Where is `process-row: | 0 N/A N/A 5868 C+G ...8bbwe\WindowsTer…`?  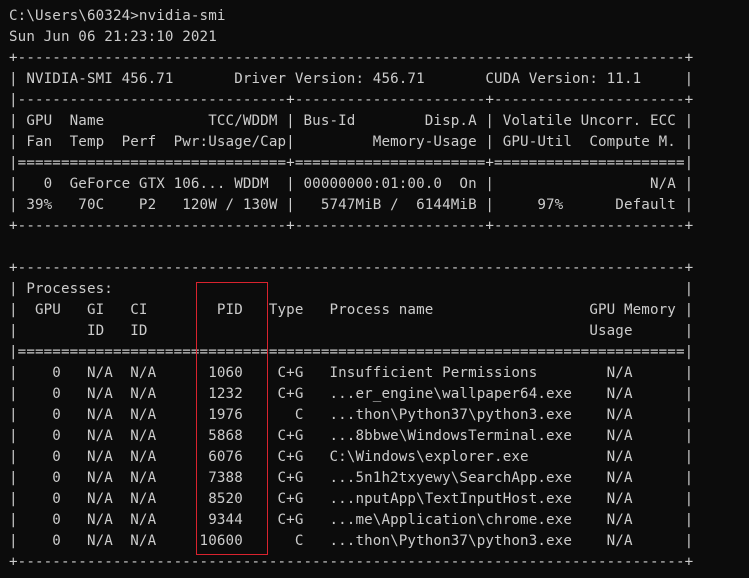
process-row: | 0 N/A N/A 5868 C+G ...8bbwe\WindowsTer… is located at coordinates (351, 436).